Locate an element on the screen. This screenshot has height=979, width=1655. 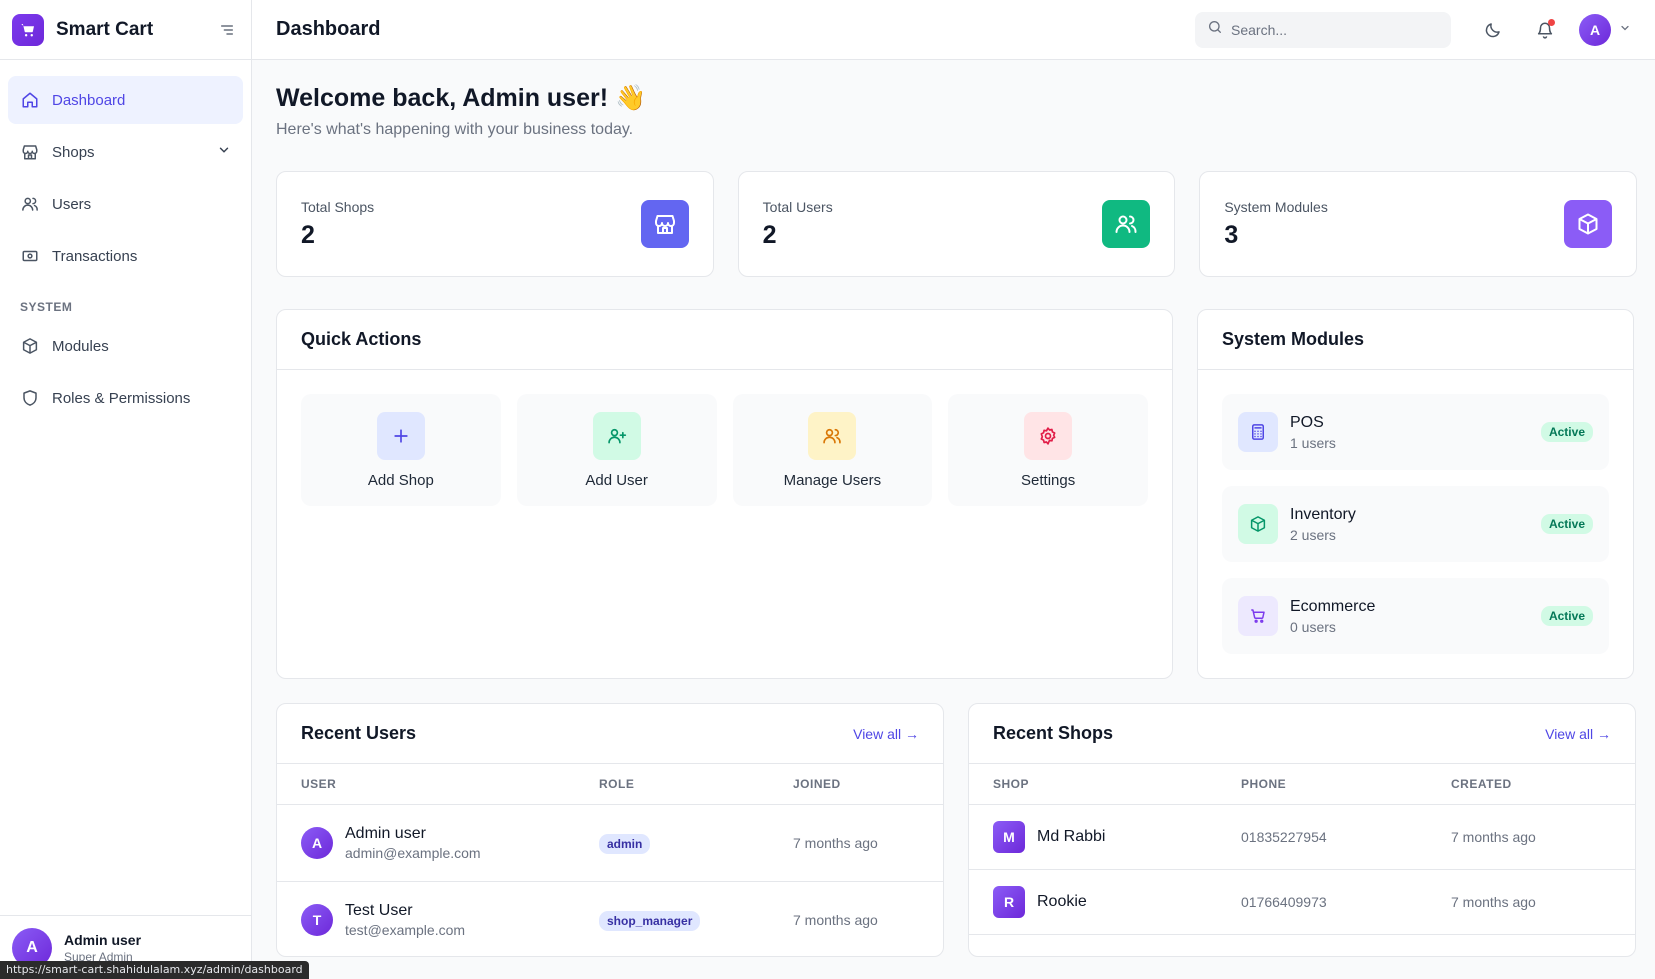
plus-icon is located at coordinates (400, 435).